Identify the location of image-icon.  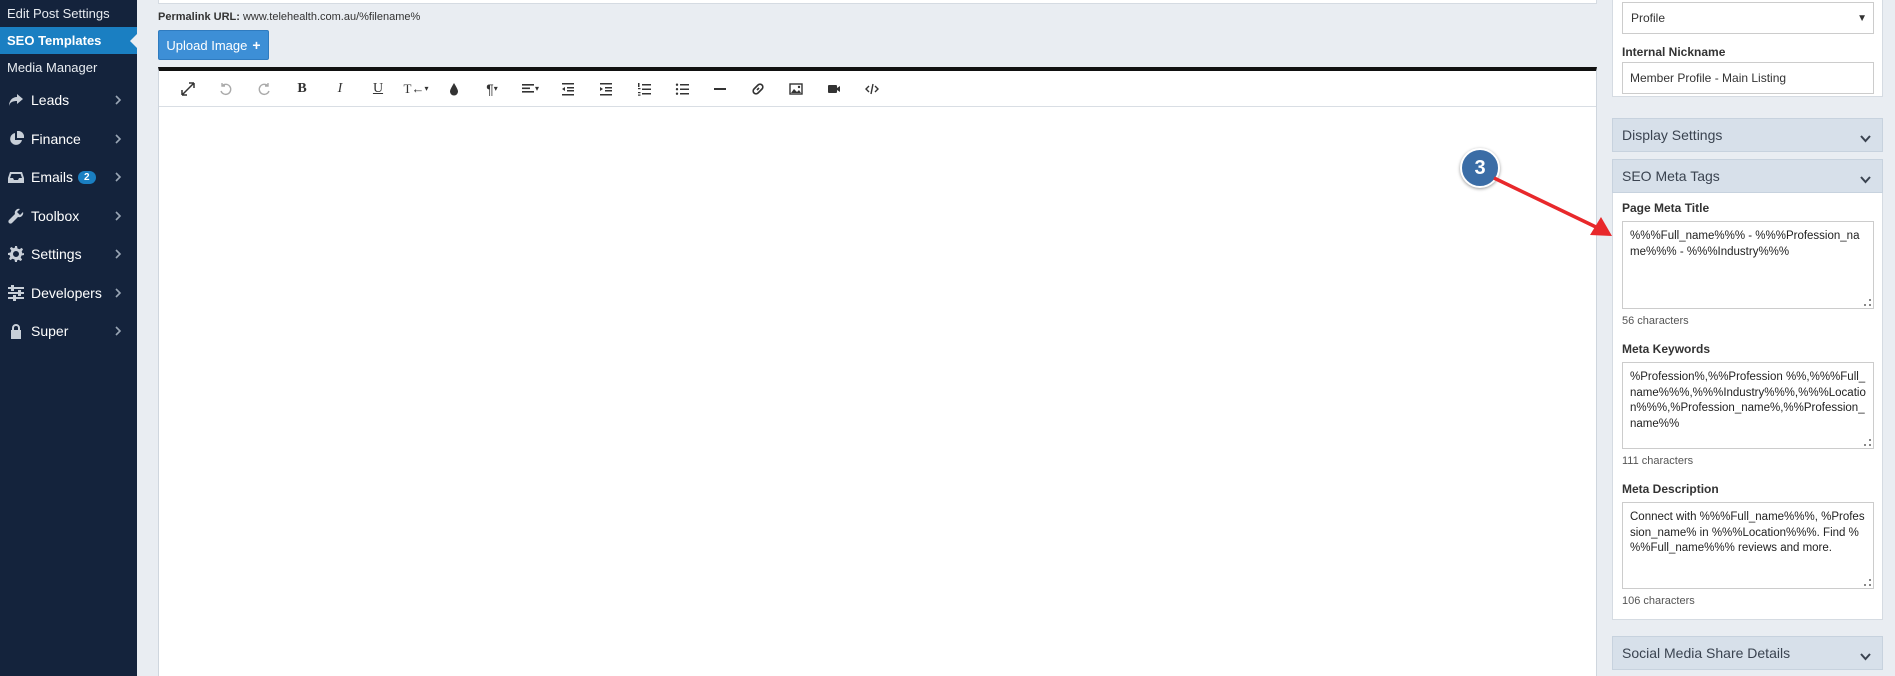
(796, 89).